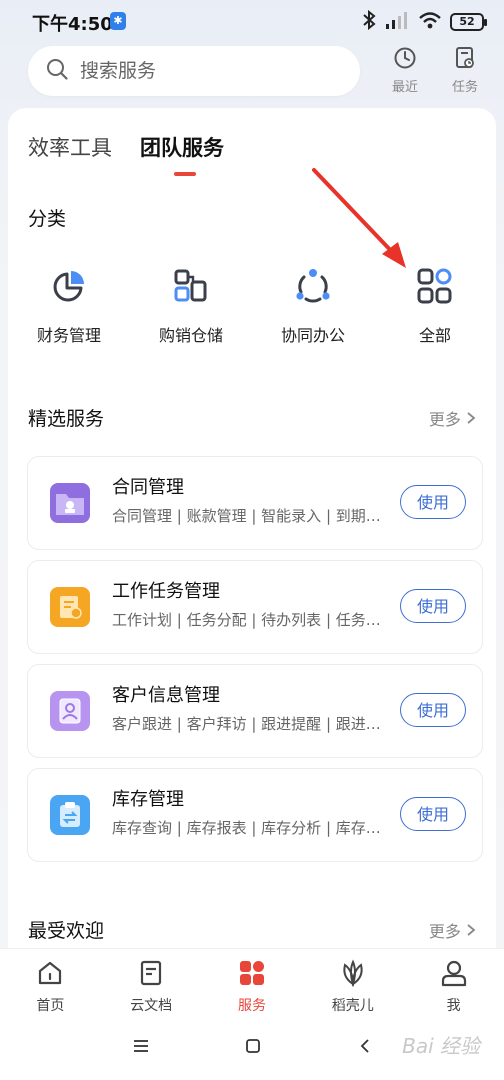 This screenshot has height=1080, width=504. I want to click on popular-more-label: 更多, so click(444, 931).